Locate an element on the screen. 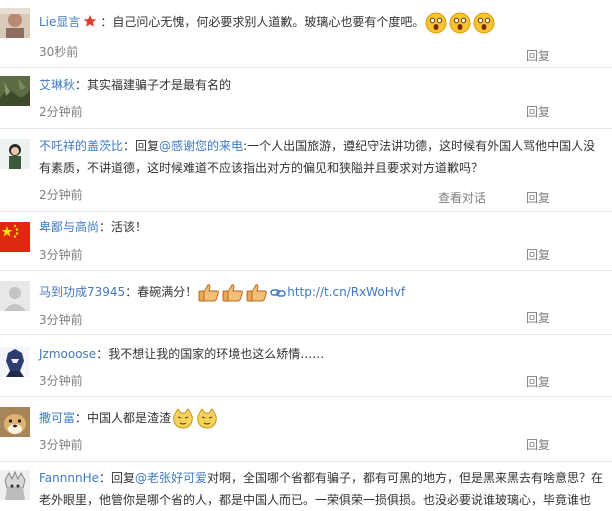 This screenshot has width=612, height=511. comment-username: 不吒祥的盖茨比 is located at coordinates (81, 146).